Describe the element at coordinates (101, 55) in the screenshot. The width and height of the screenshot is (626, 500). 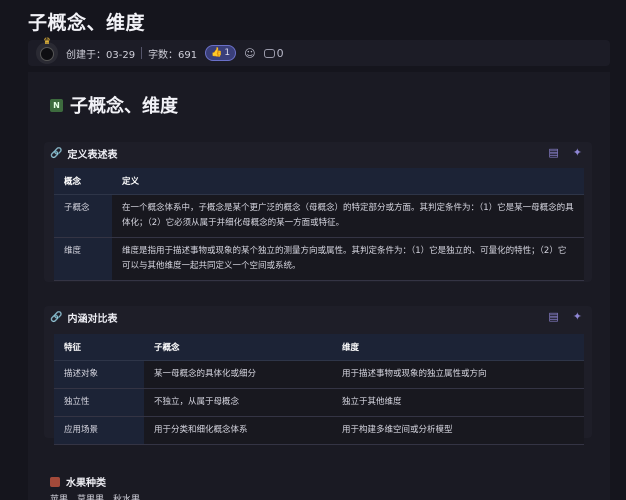
I see `created-date: 创建于：03-29` at that location.